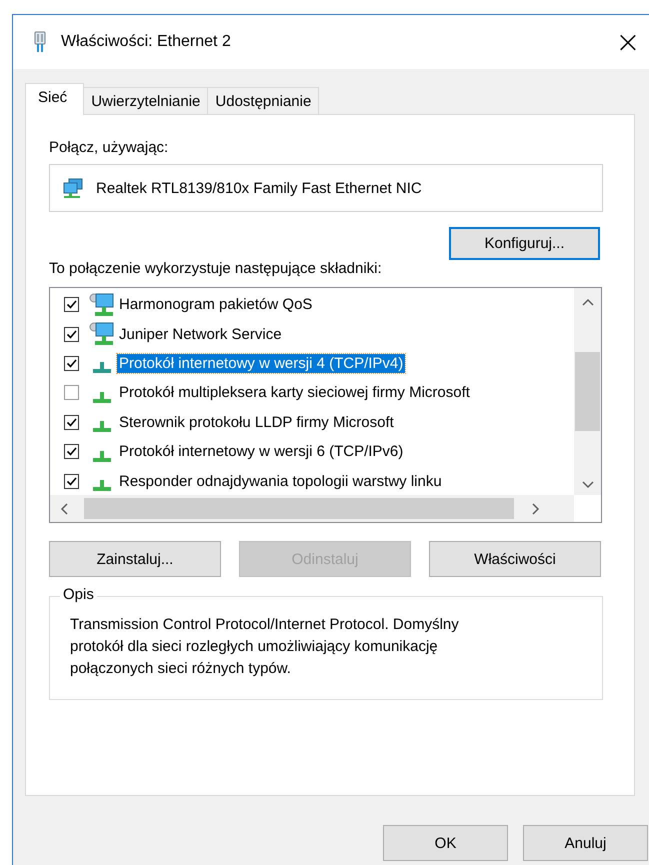  What do you see at coordinates (515, 559) in the screenshot?
I see `action-button: Właściwości` at bounding box center [515, 559].